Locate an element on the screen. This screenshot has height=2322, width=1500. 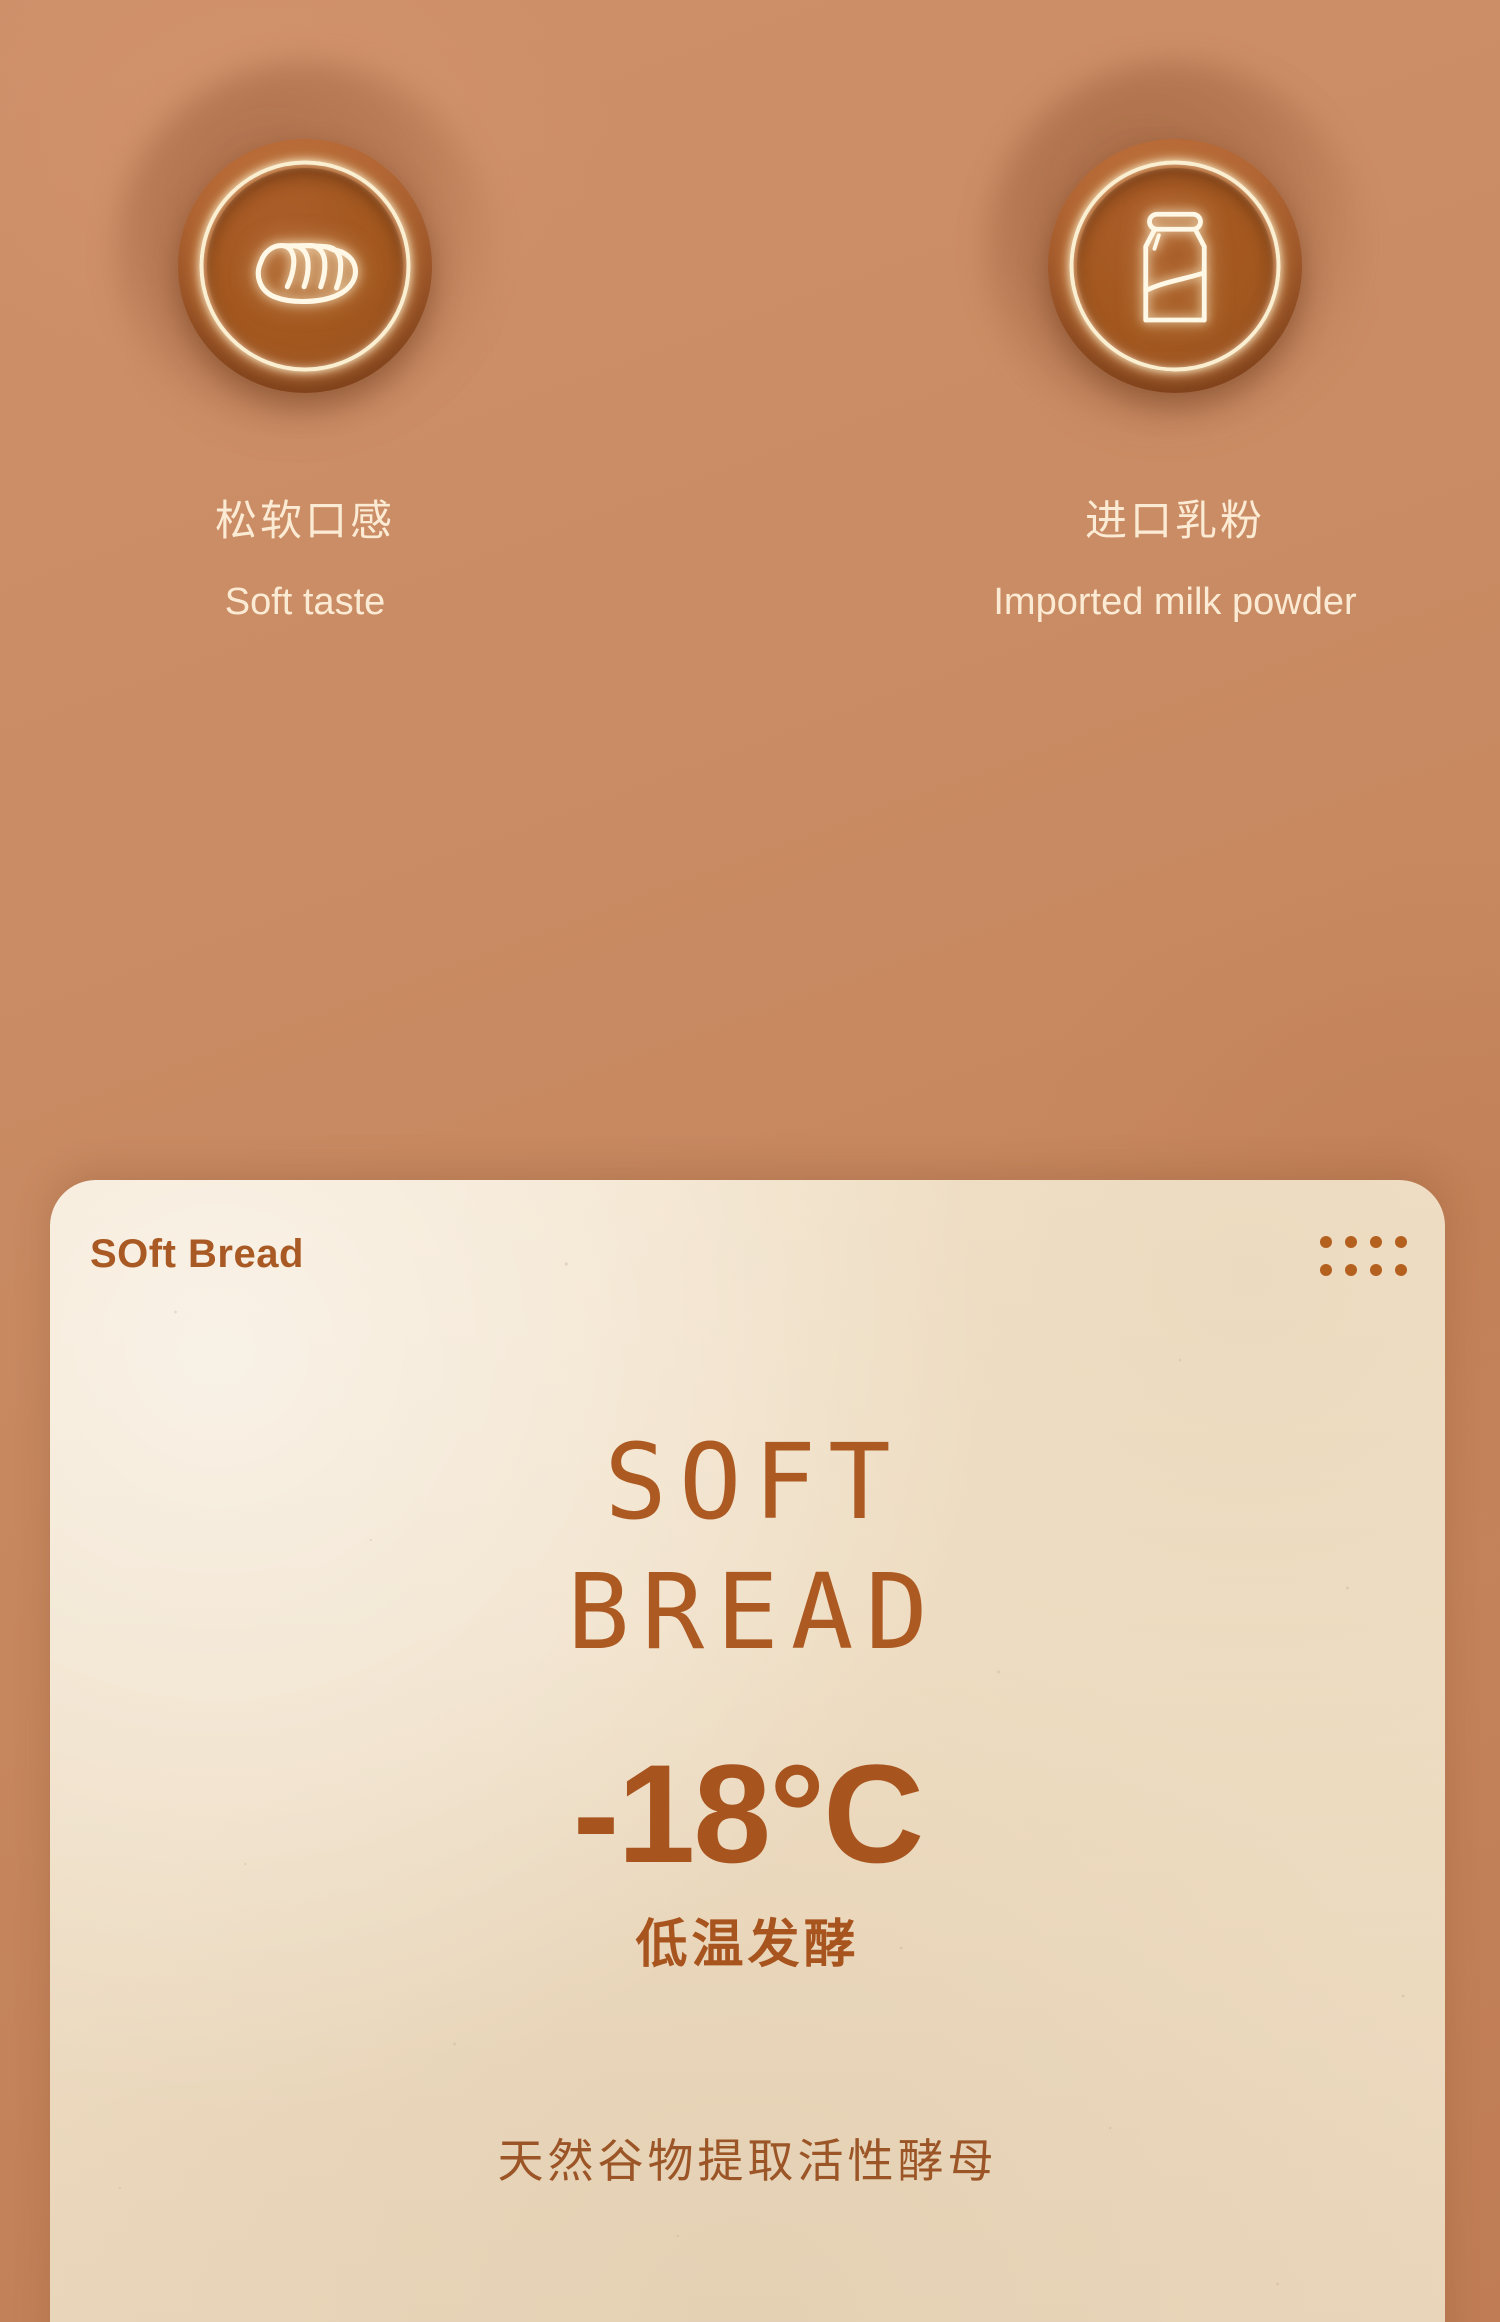
feature-item-soft-taste: 松软口感 Soft taste is located at coordinates (305, 343).